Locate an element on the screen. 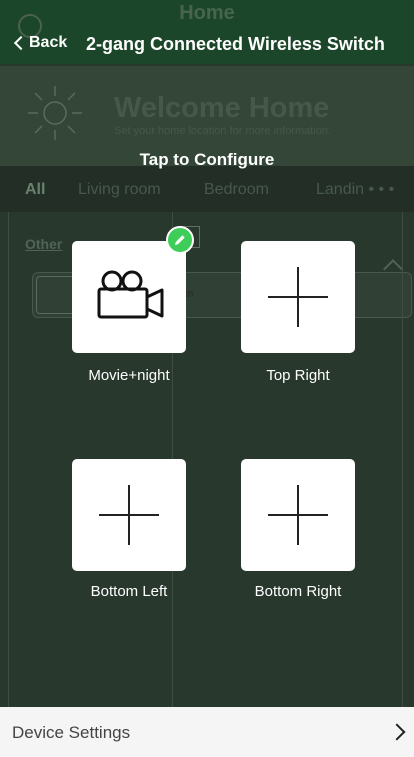 The image size is (414, 757). back-button: Back is located at coordinates (39, 43).